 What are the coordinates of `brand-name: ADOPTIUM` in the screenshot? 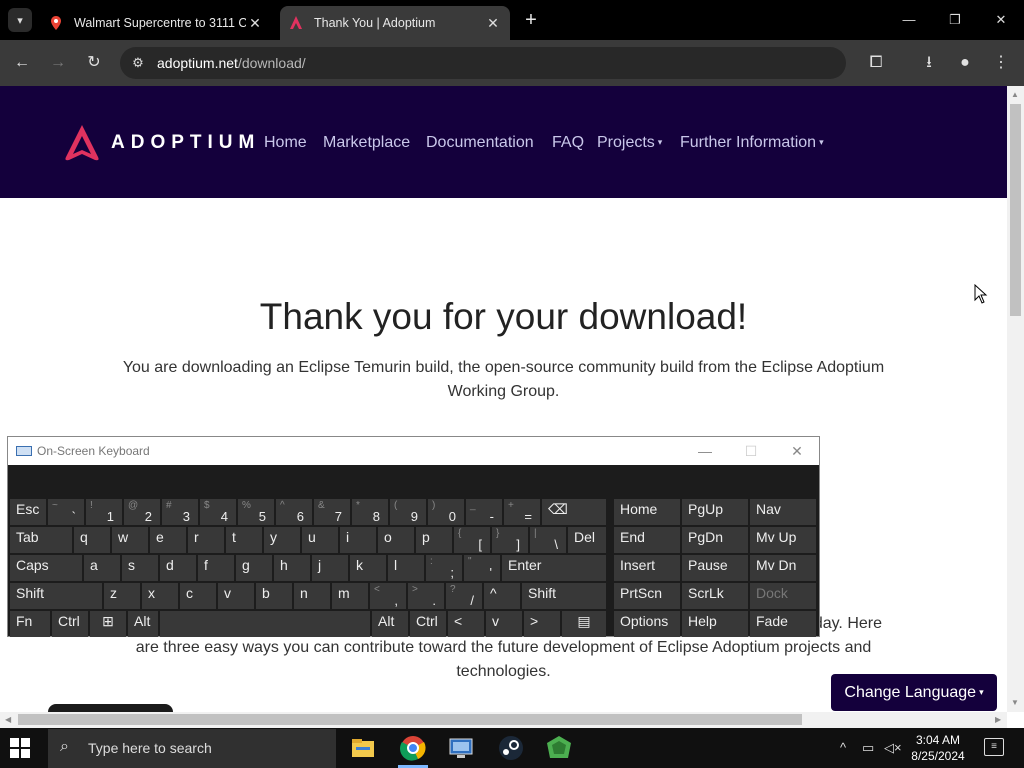 It's located at (185, 143).